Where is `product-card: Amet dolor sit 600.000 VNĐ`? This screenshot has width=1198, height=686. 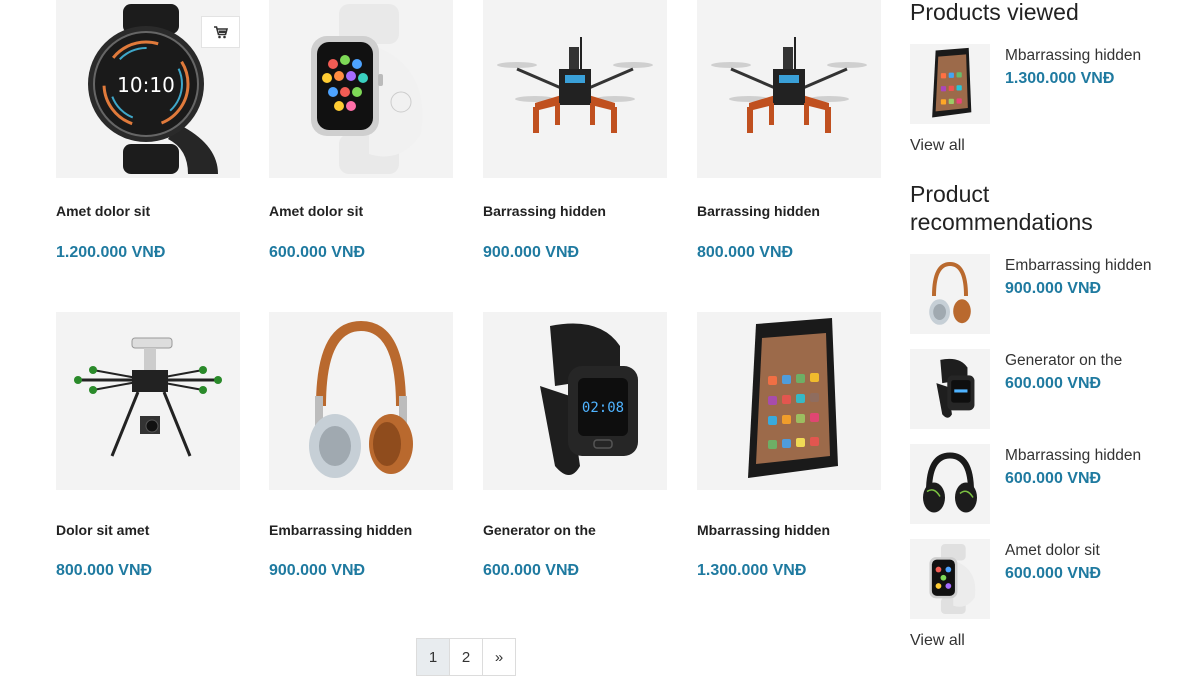 product-card: Amet dolor sit 600.000 VNĐ is located at coordinates (361, 130).